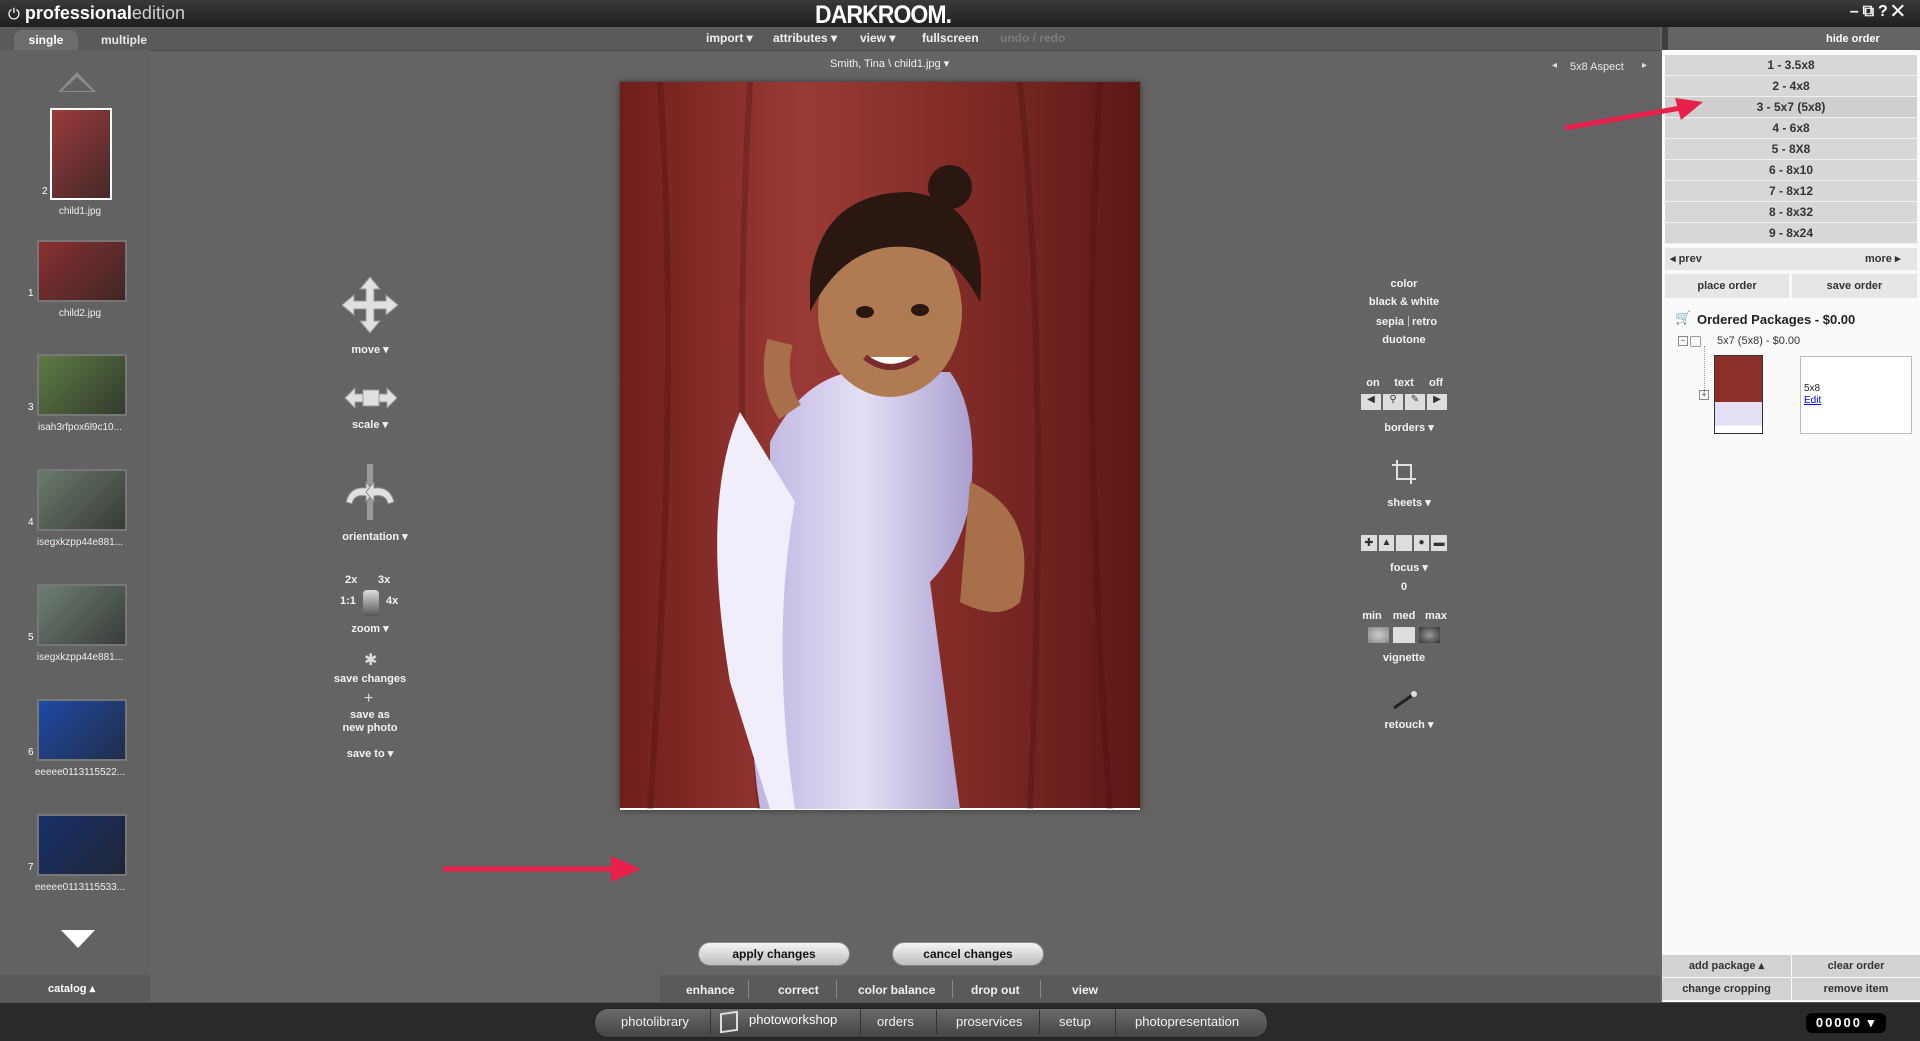 Image resolution: width=1920 pixels, height=1041 pixels. I want to click on ordered-item: 5x7 (5x8) - $0.00, so click(1758, 341).